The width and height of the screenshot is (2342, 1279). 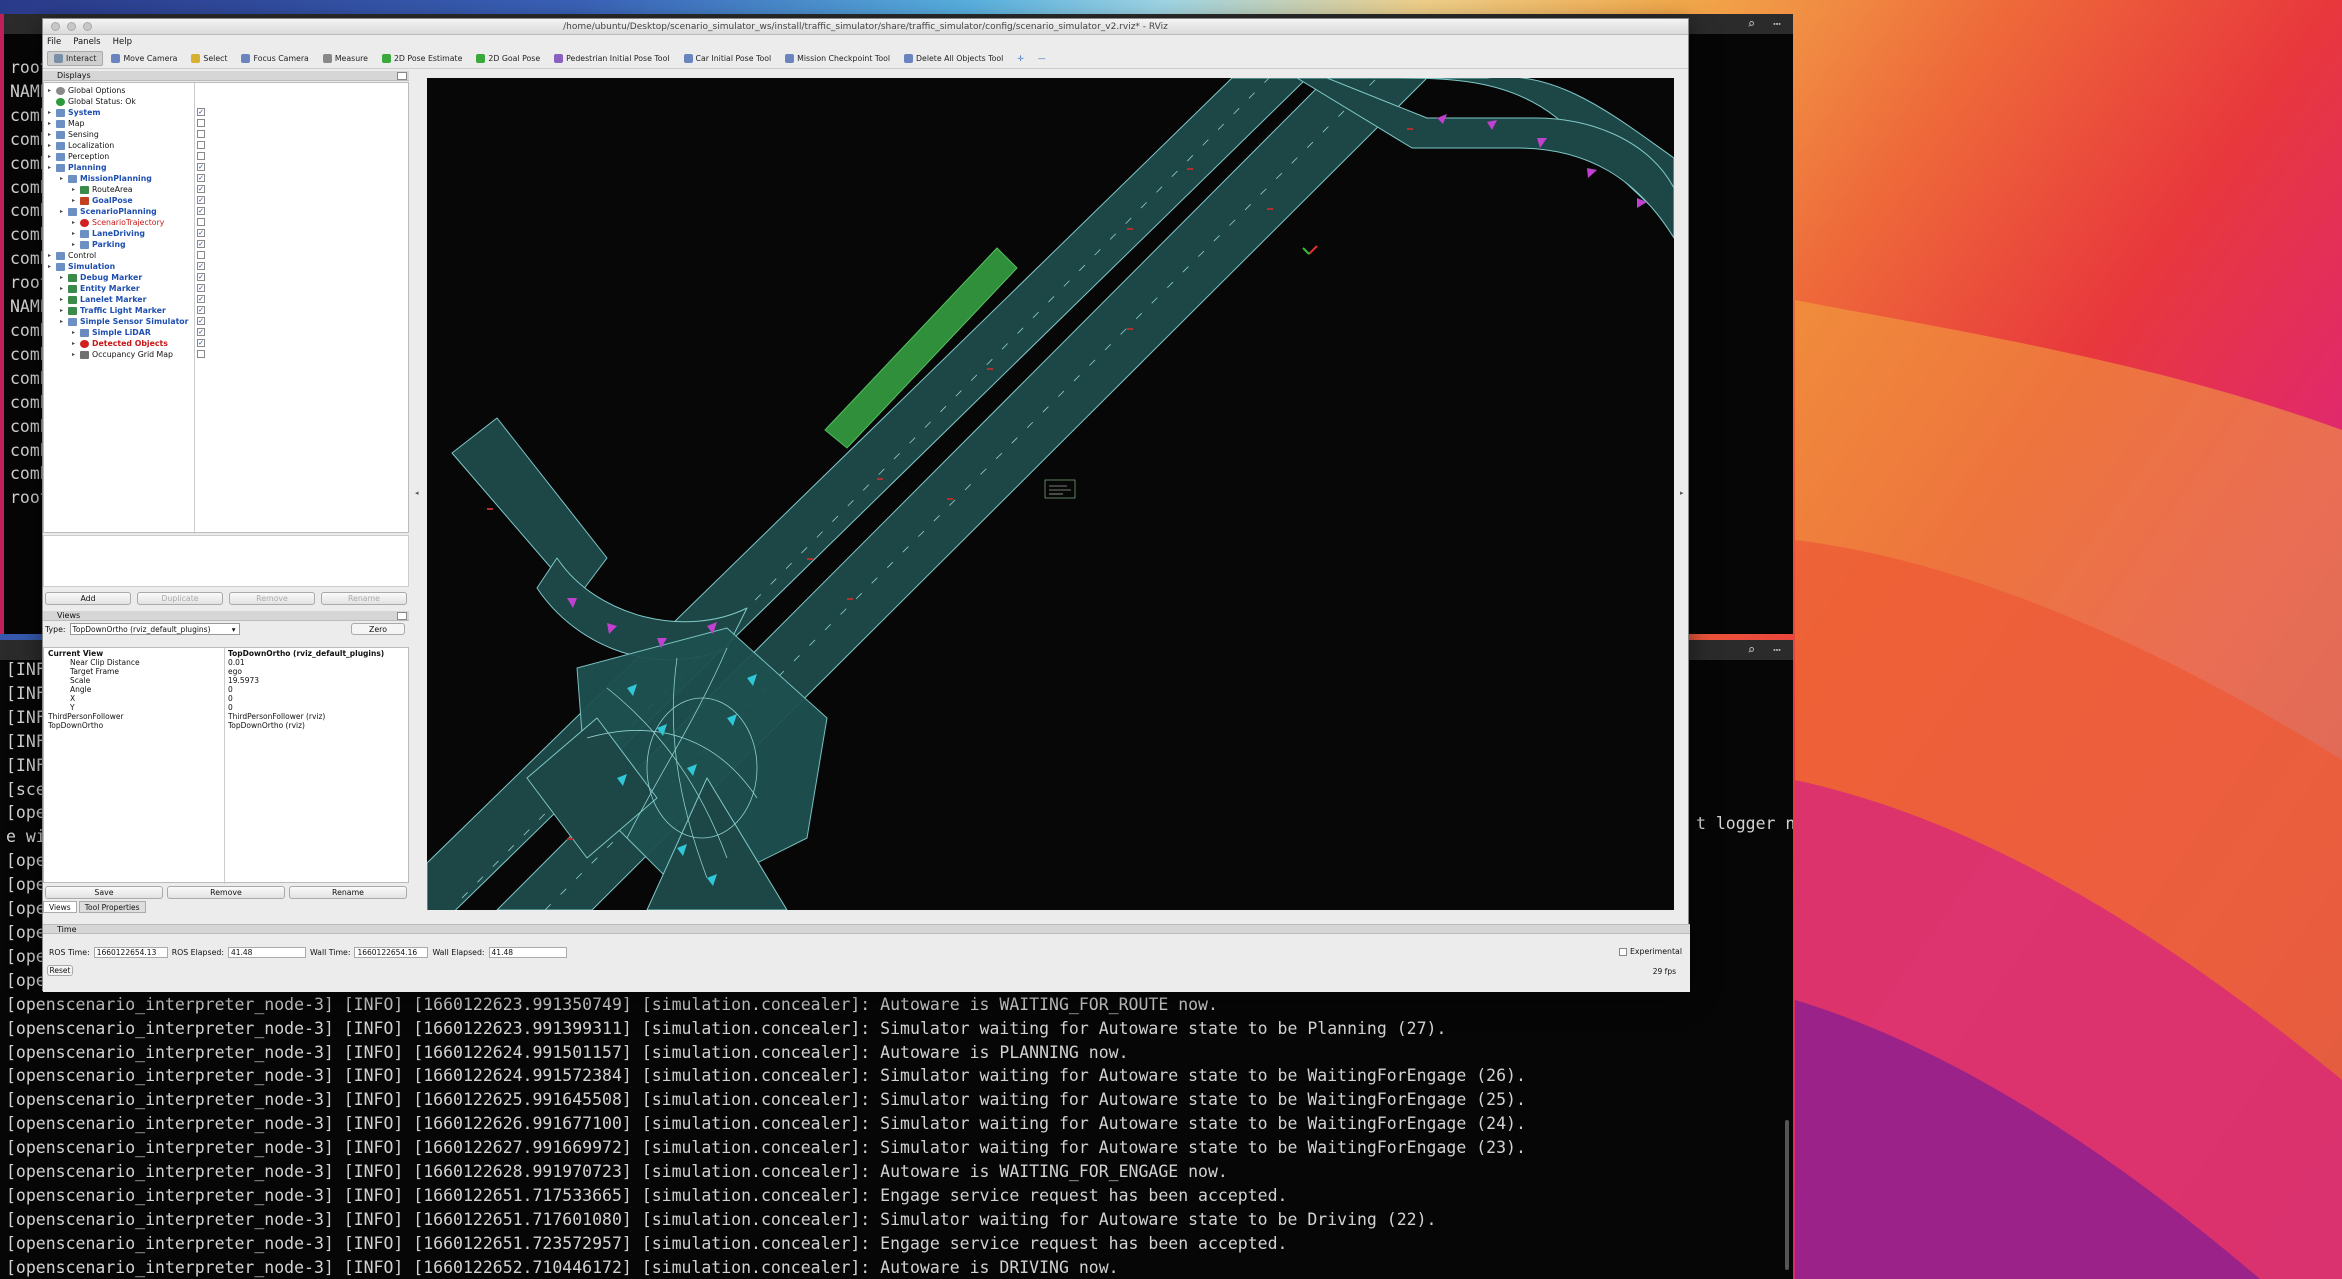 I want to click on save-view-button: Save, so click(x=104, y=892).